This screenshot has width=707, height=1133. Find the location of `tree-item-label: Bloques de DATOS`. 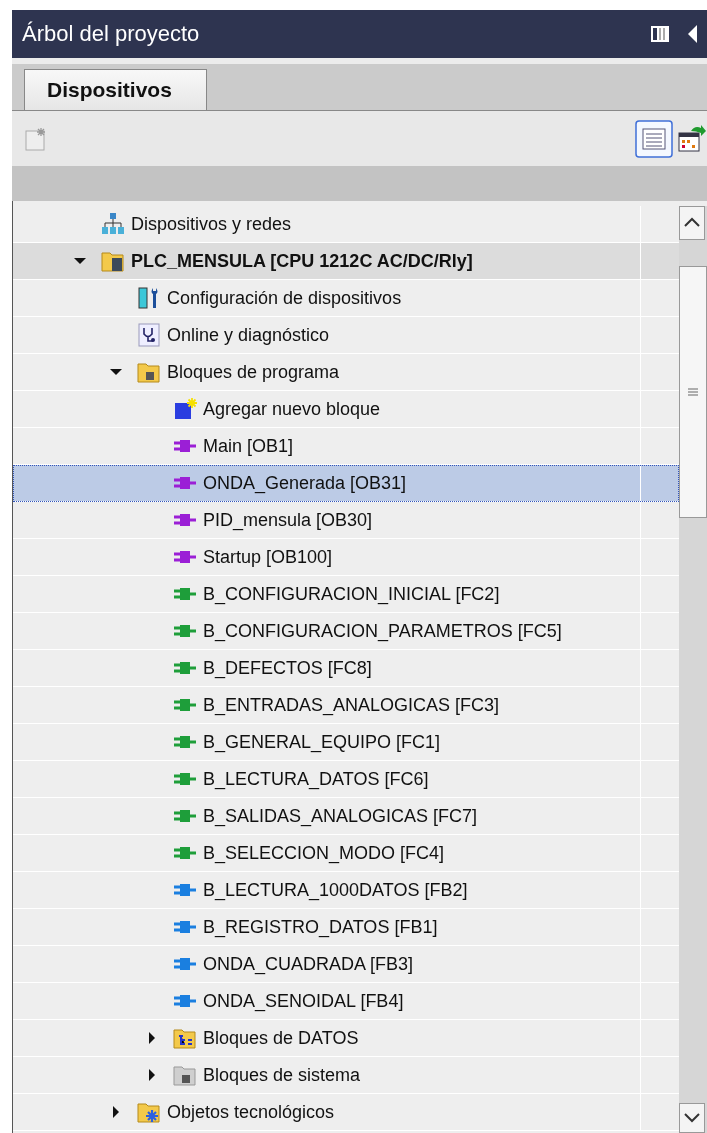

tree-item-label: Bloques de DATOS is located at coordinates (281, 1038).